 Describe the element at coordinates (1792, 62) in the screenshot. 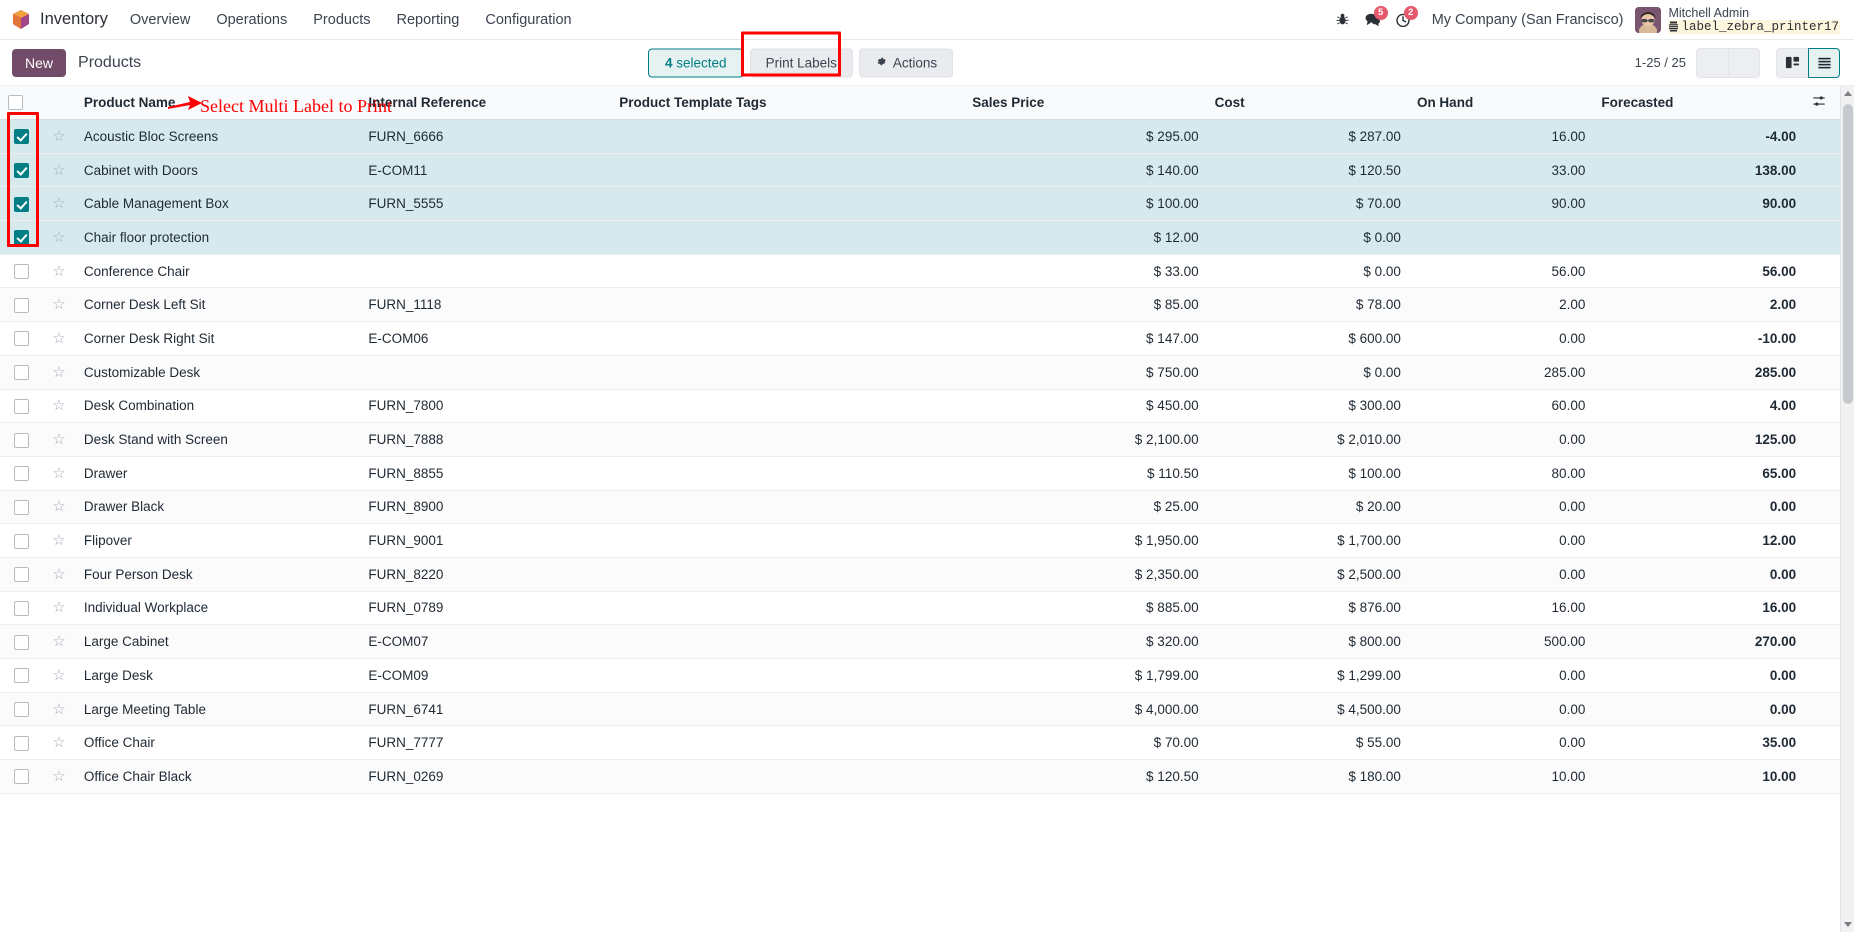

I see `kanban-view-icon` at that location.